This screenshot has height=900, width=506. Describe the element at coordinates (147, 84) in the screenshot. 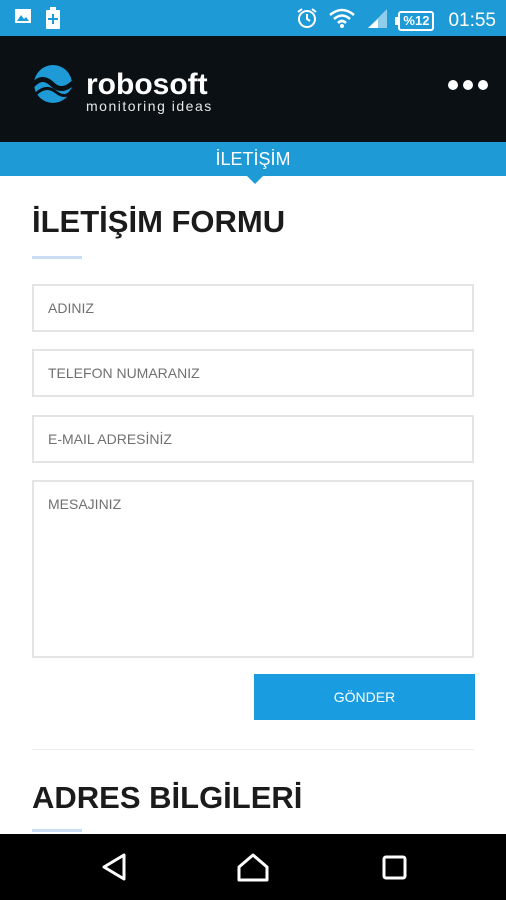

I see `brand-name: robosoft` at that location.